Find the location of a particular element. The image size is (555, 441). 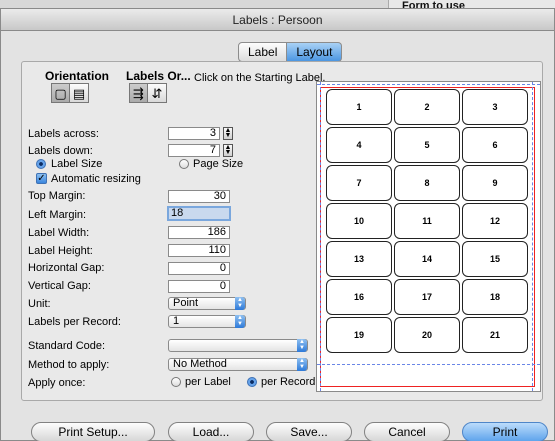

portrait-icon: ▢ is located at coordinates (61, 93).